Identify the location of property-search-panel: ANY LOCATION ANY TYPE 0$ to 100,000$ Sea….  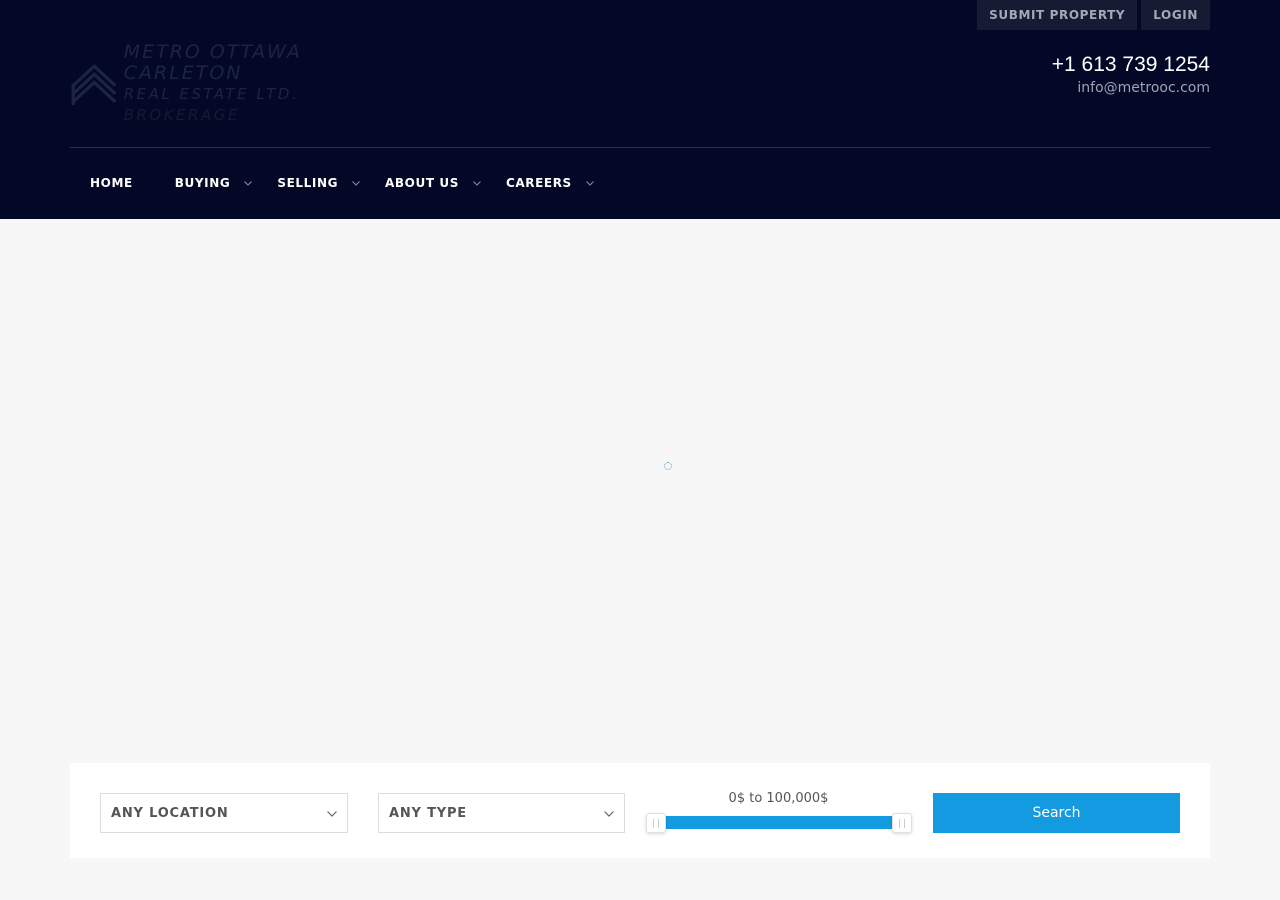
(640, 810).